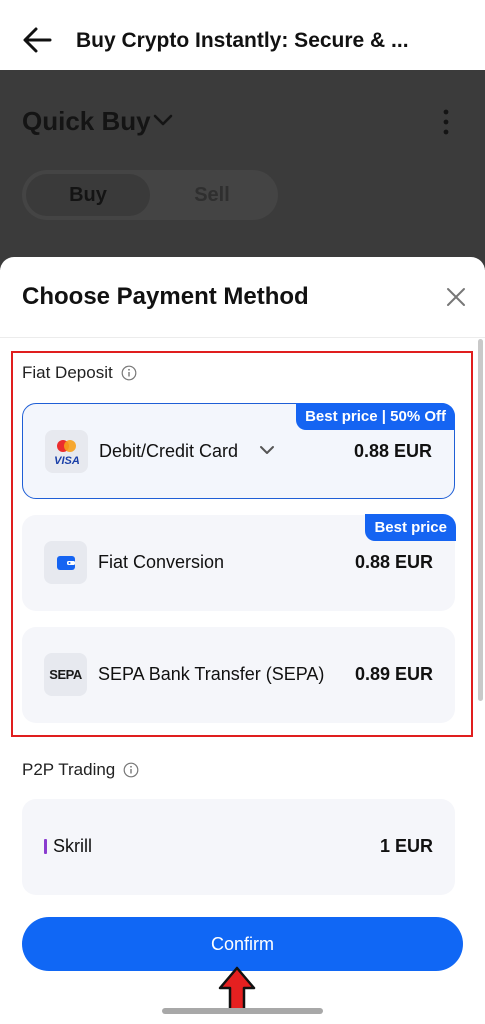 The image size is (485, 1024). What do you see at coordinates (211, 674) in the screenshot?
I see `method-label: SEPA Bank Transfer (SEPA)` at bounding box center [211, 674].